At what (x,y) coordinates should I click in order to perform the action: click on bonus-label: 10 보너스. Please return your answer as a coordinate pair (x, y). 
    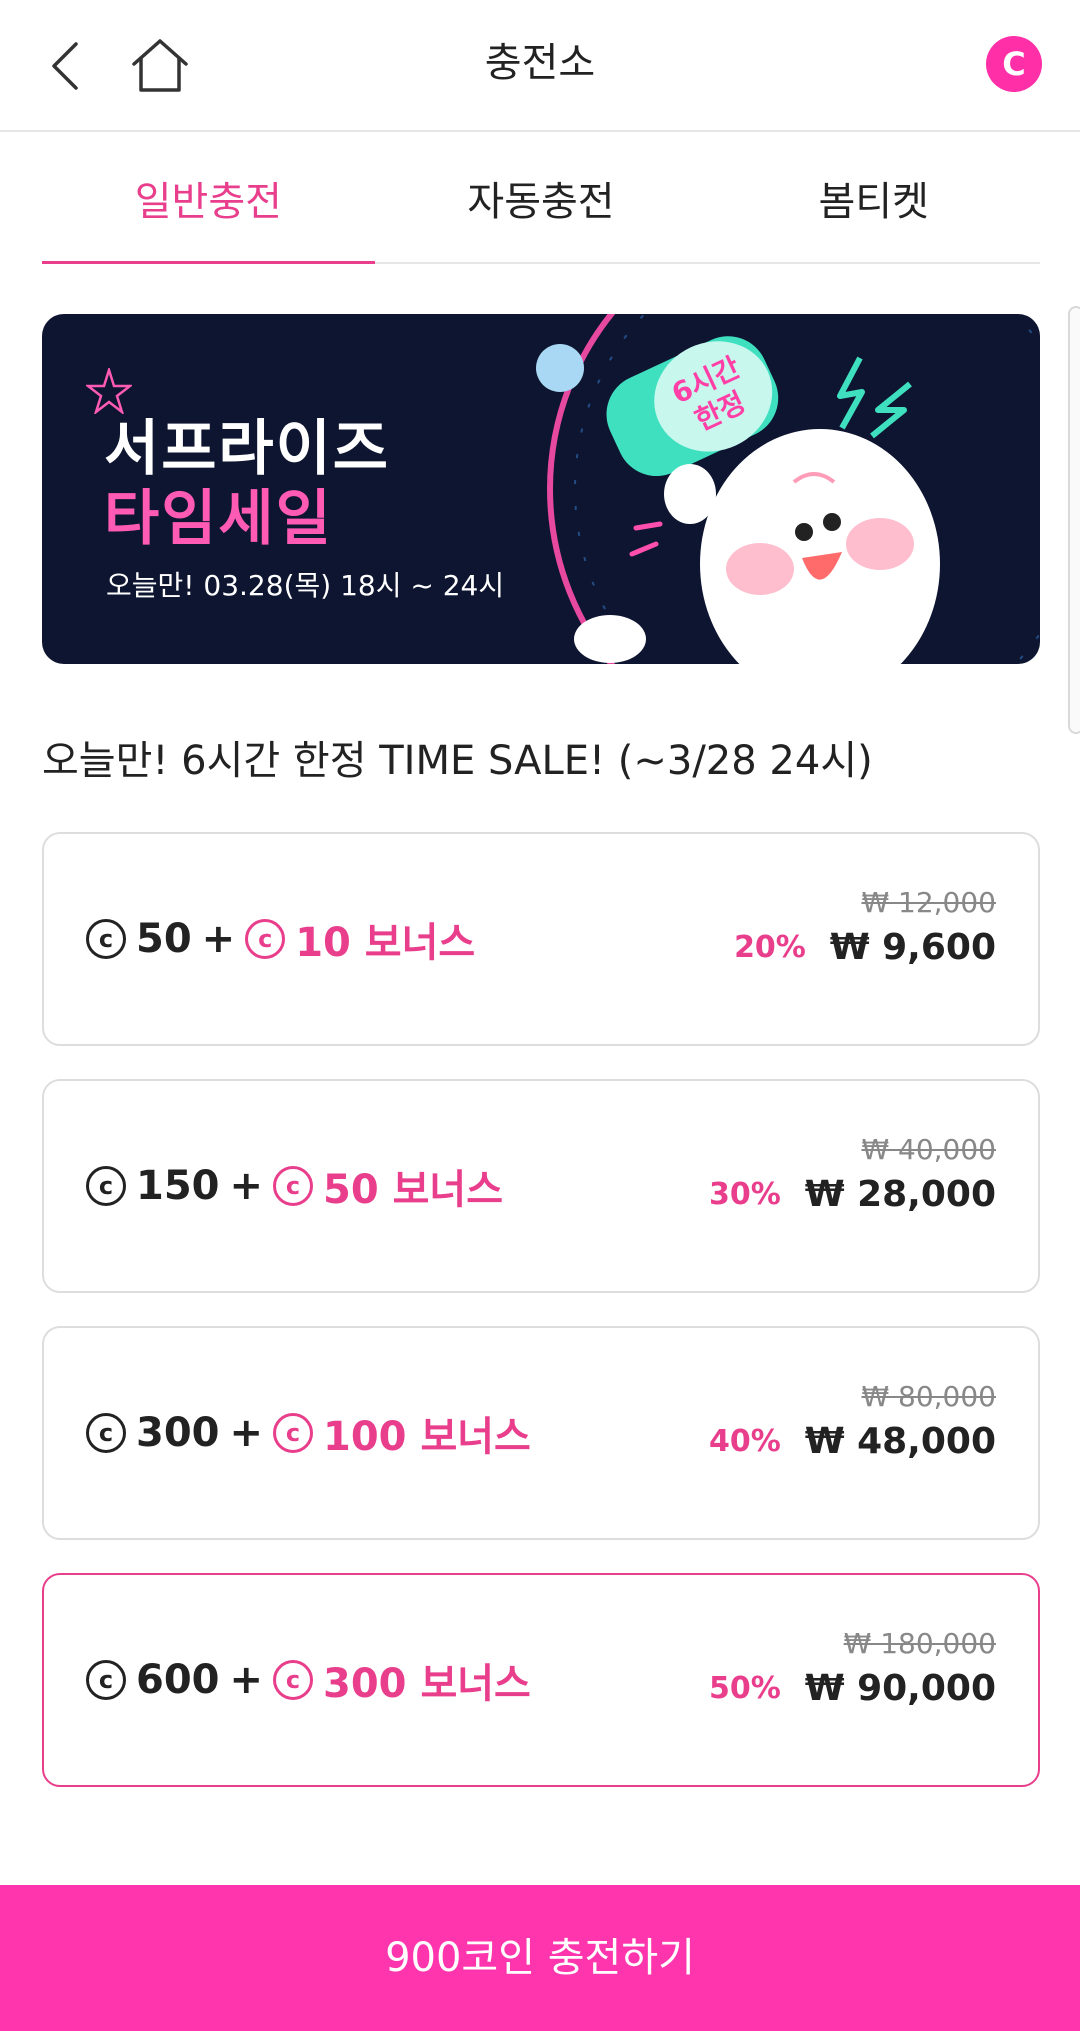
    Looking at the image, I should click on (385, 943).